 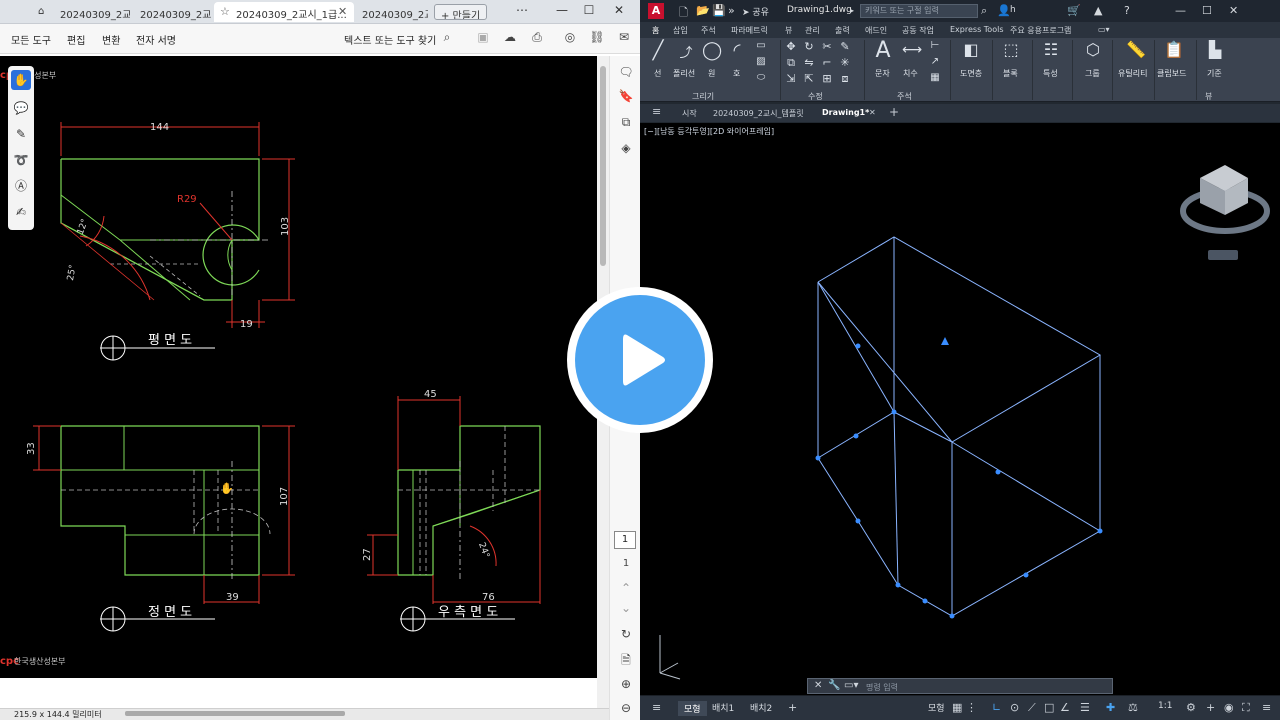 What do you see at coordinates (703, 10) in the screenshot?
I see `open-file-icon: 📂` at bounding box center [703, 10].